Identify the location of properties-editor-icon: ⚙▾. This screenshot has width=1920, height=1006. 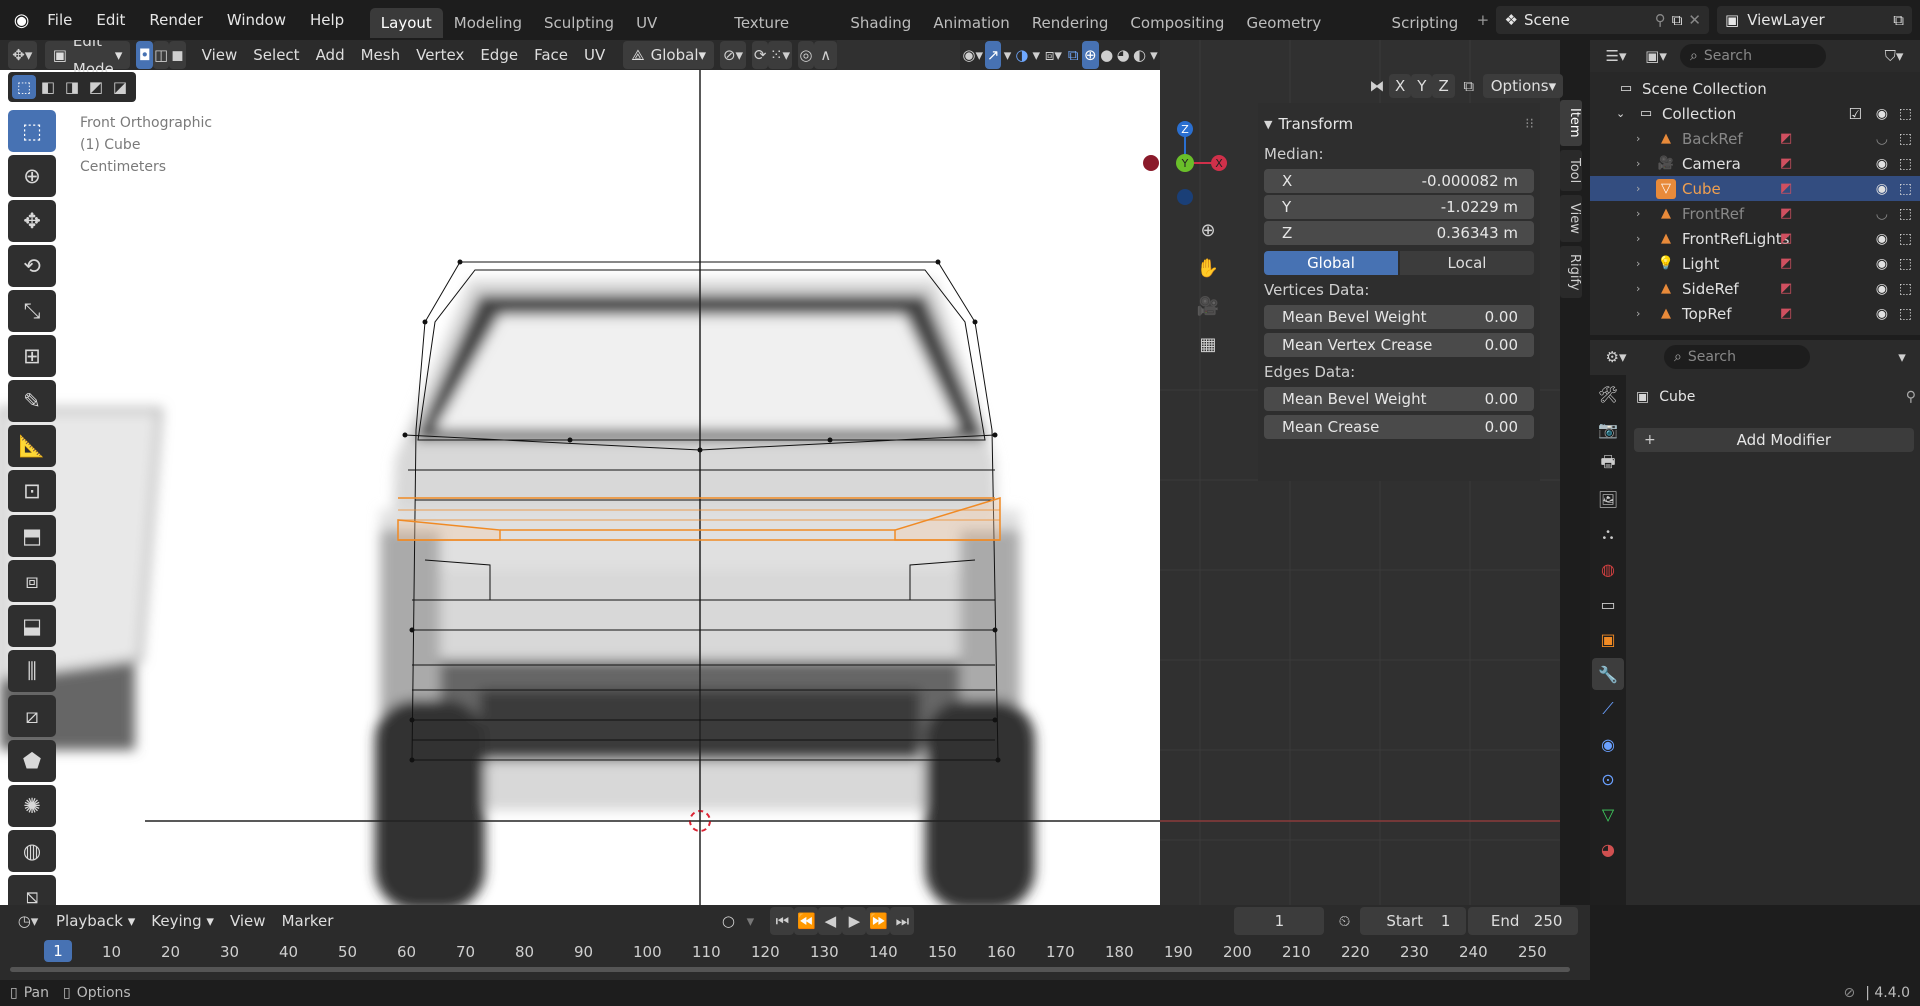
(1616, 357).